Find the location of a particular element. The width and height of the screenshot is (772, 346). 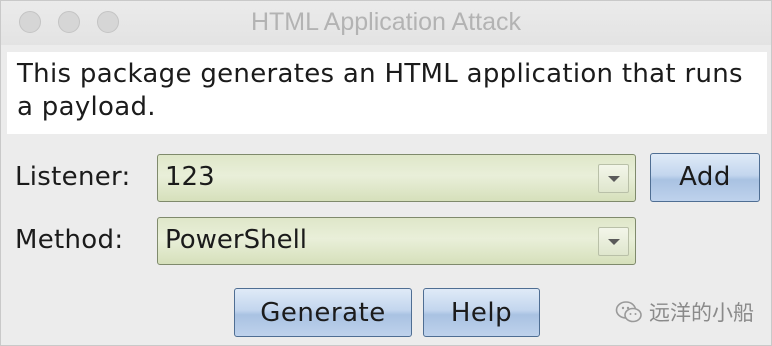

watermark: 远洋的小船 is located at coordinates (684, 312).